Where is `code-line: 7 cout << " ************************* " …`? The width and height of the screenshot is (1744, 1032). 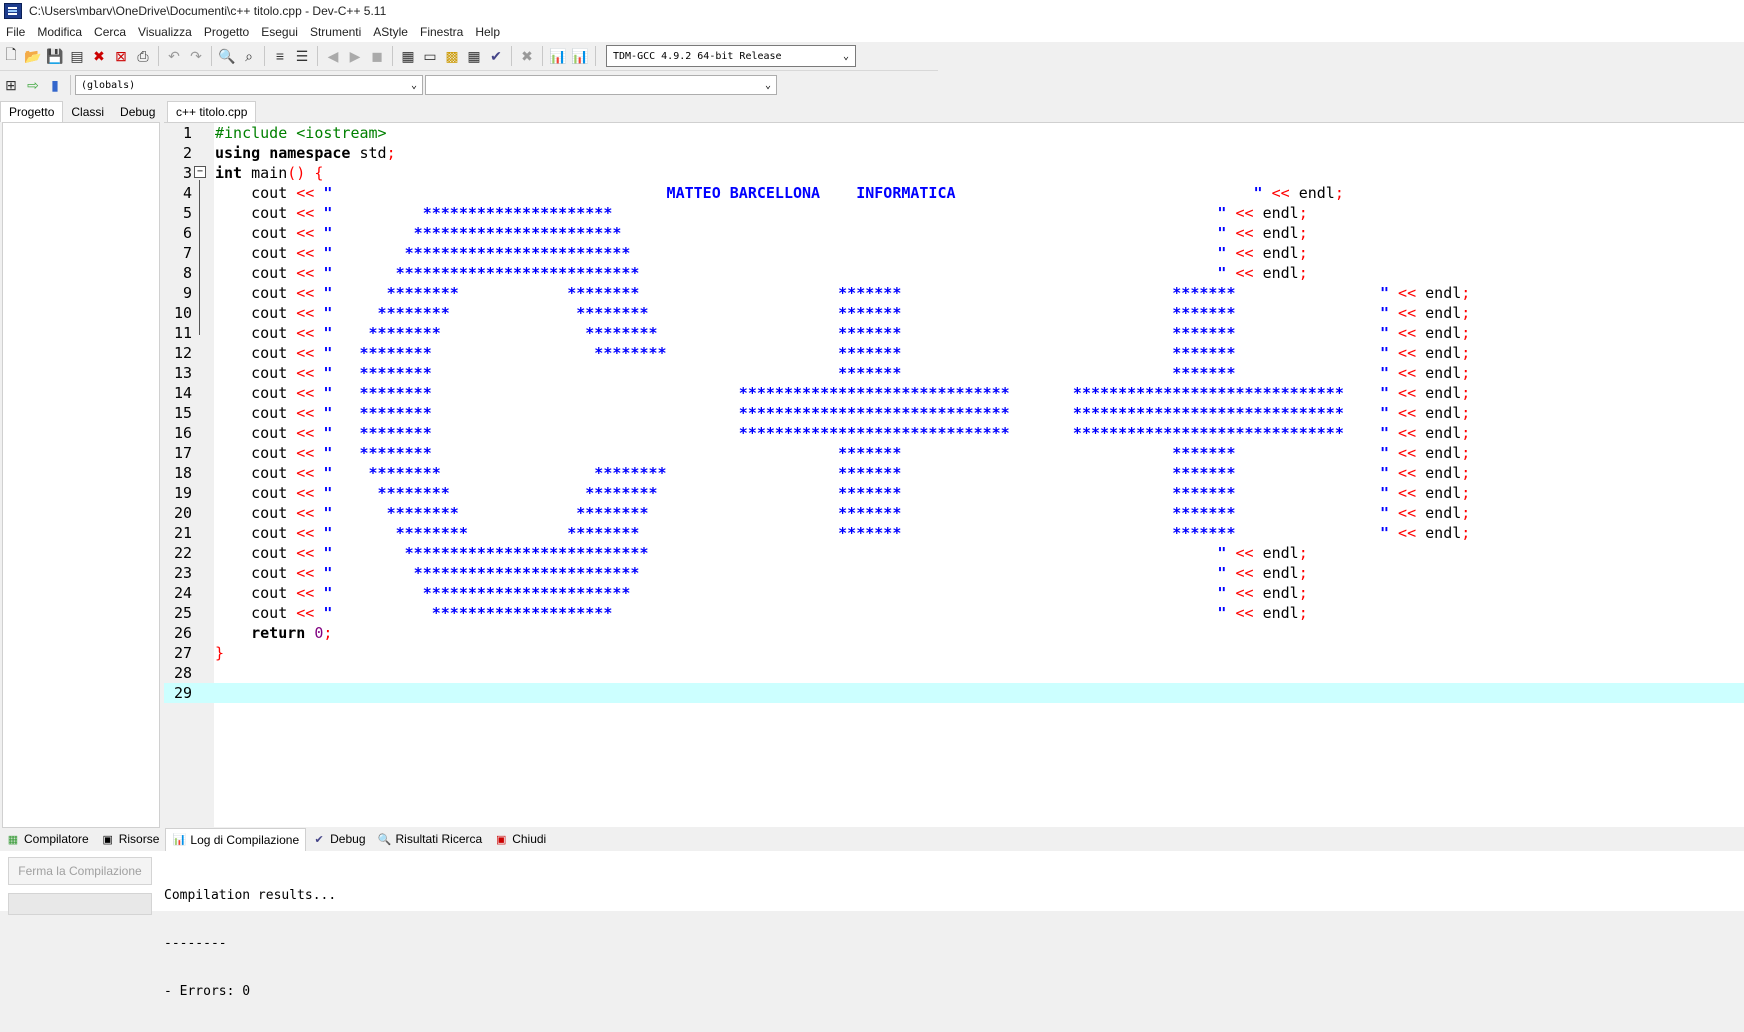 code-line: 7 cout << " ************************* " … is located at coordinates (954, 253).